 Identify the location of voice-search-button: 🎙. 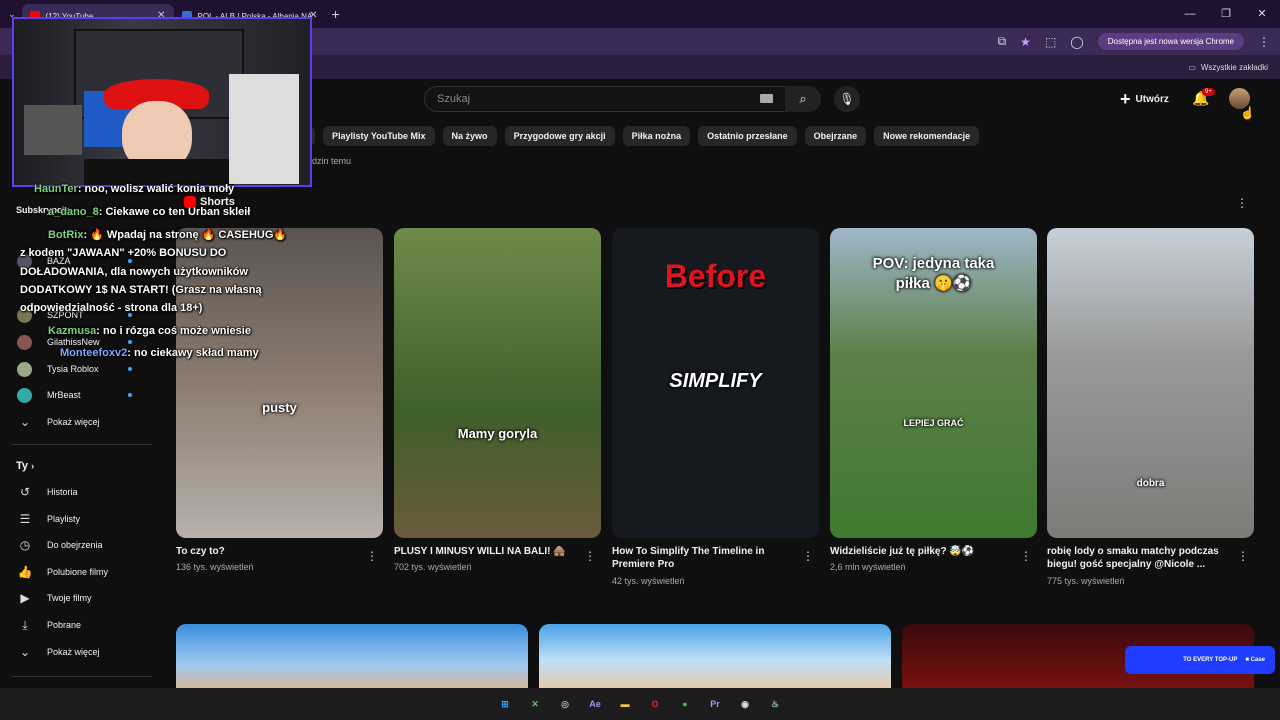
(847, 99).